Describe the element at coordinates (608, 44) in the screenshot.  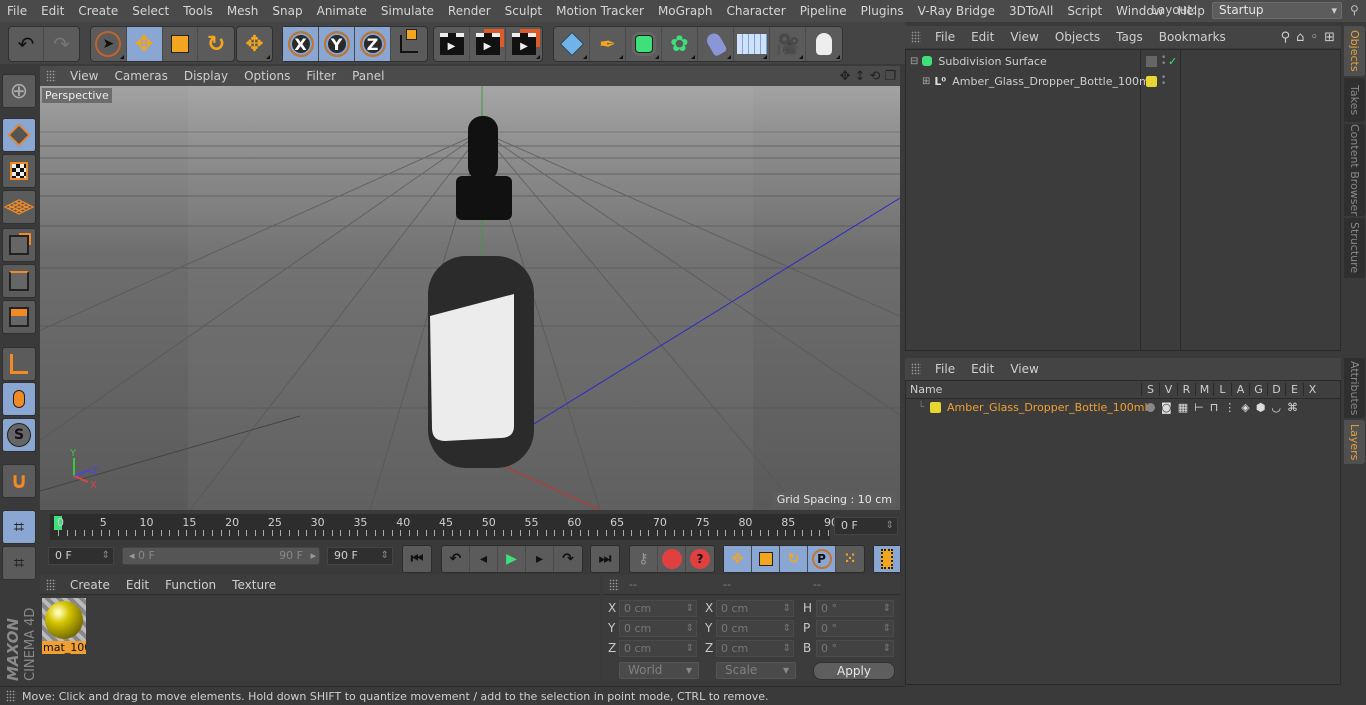
I see `add-pen-button: ✒` at that location.